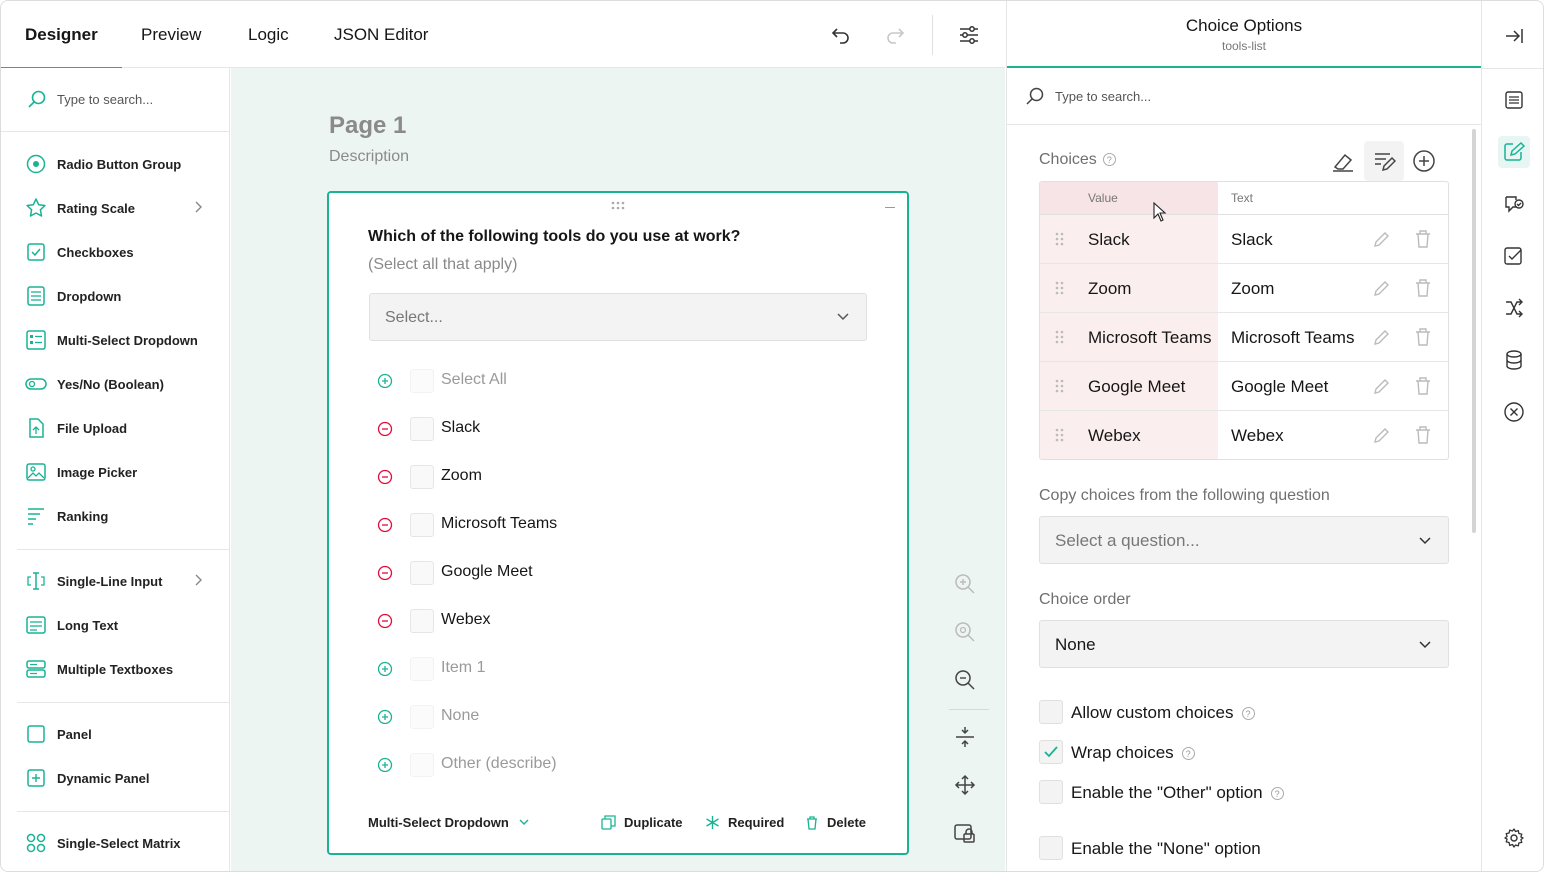 The image size is (1544, 872). What do you see at coordinates (1244, 644) in the screenshot?
I see `choice-order-dropdown: None` at bounding box center [1244, 644].